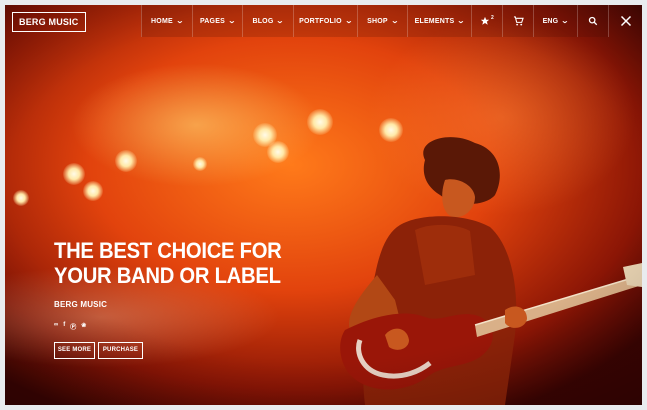 The width and height of the screenshot is (647, 410). I want to click on close-icon, so click(625, 21).